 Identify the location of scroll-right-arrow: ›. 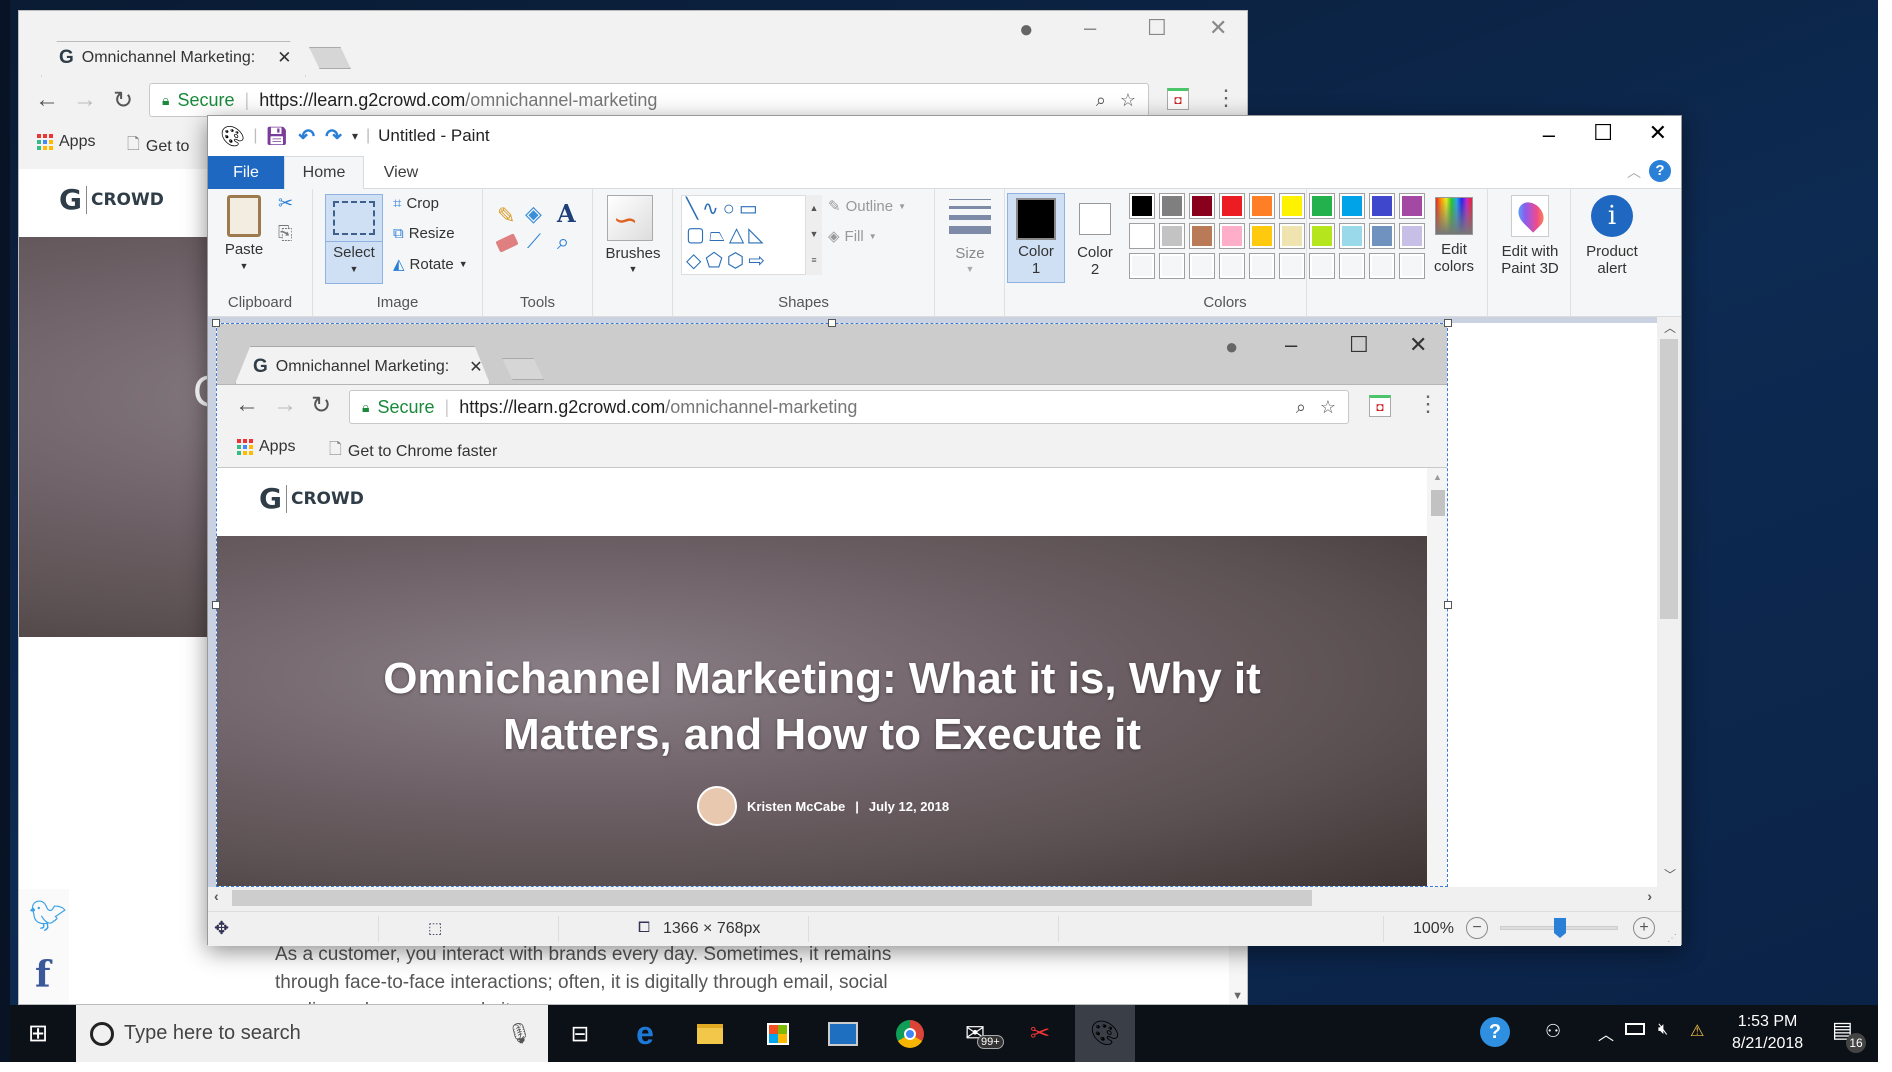
(1649, 896).